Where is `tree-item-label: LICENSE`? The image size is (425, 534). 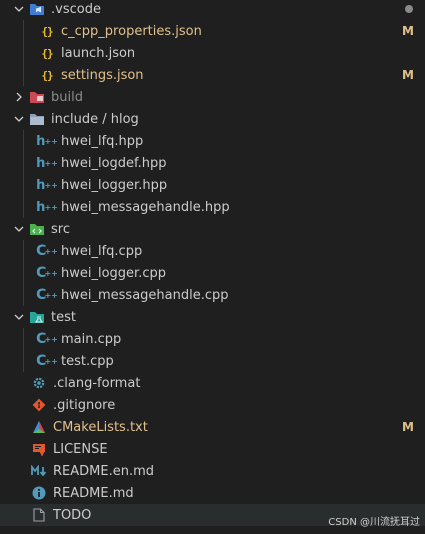 tree-item-label: LICENSE is located at coordinates (80, 449).